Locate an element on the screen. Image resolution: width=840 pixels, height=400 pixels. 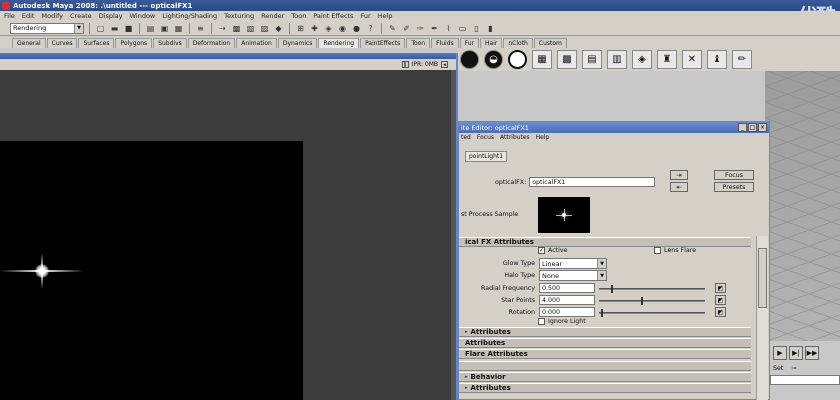
star-points-slider is located at coordinates (652, 301).